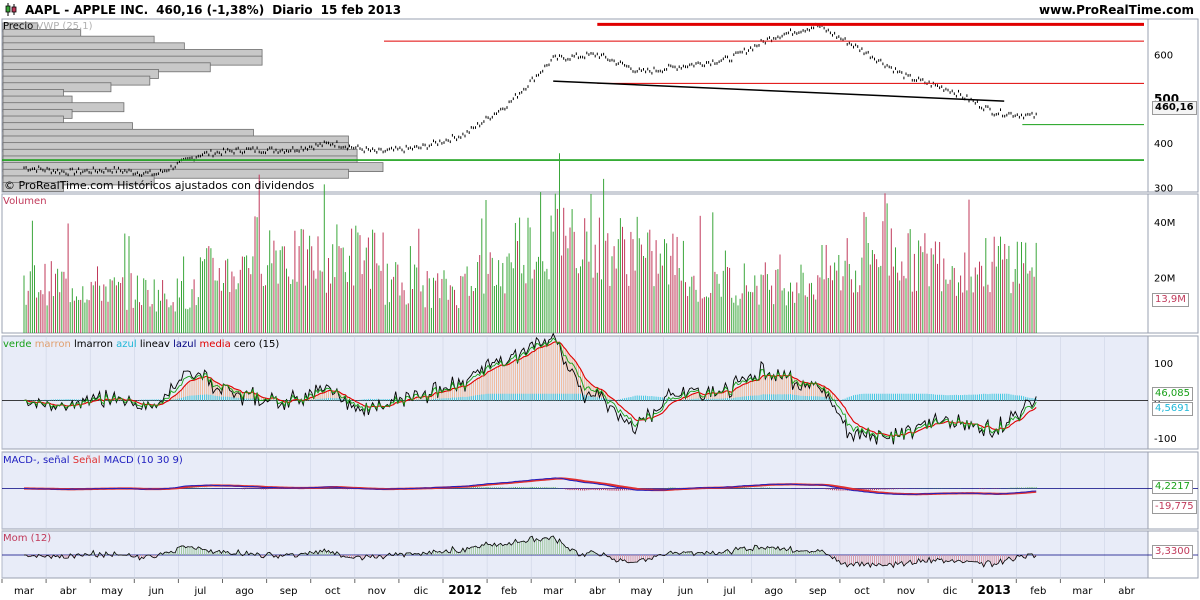 The image size is (1200, 600). What do you see at coordinates (156, 344) in the screenshot?
I see `legend-item: lineav` at bounding box center [156, 344].